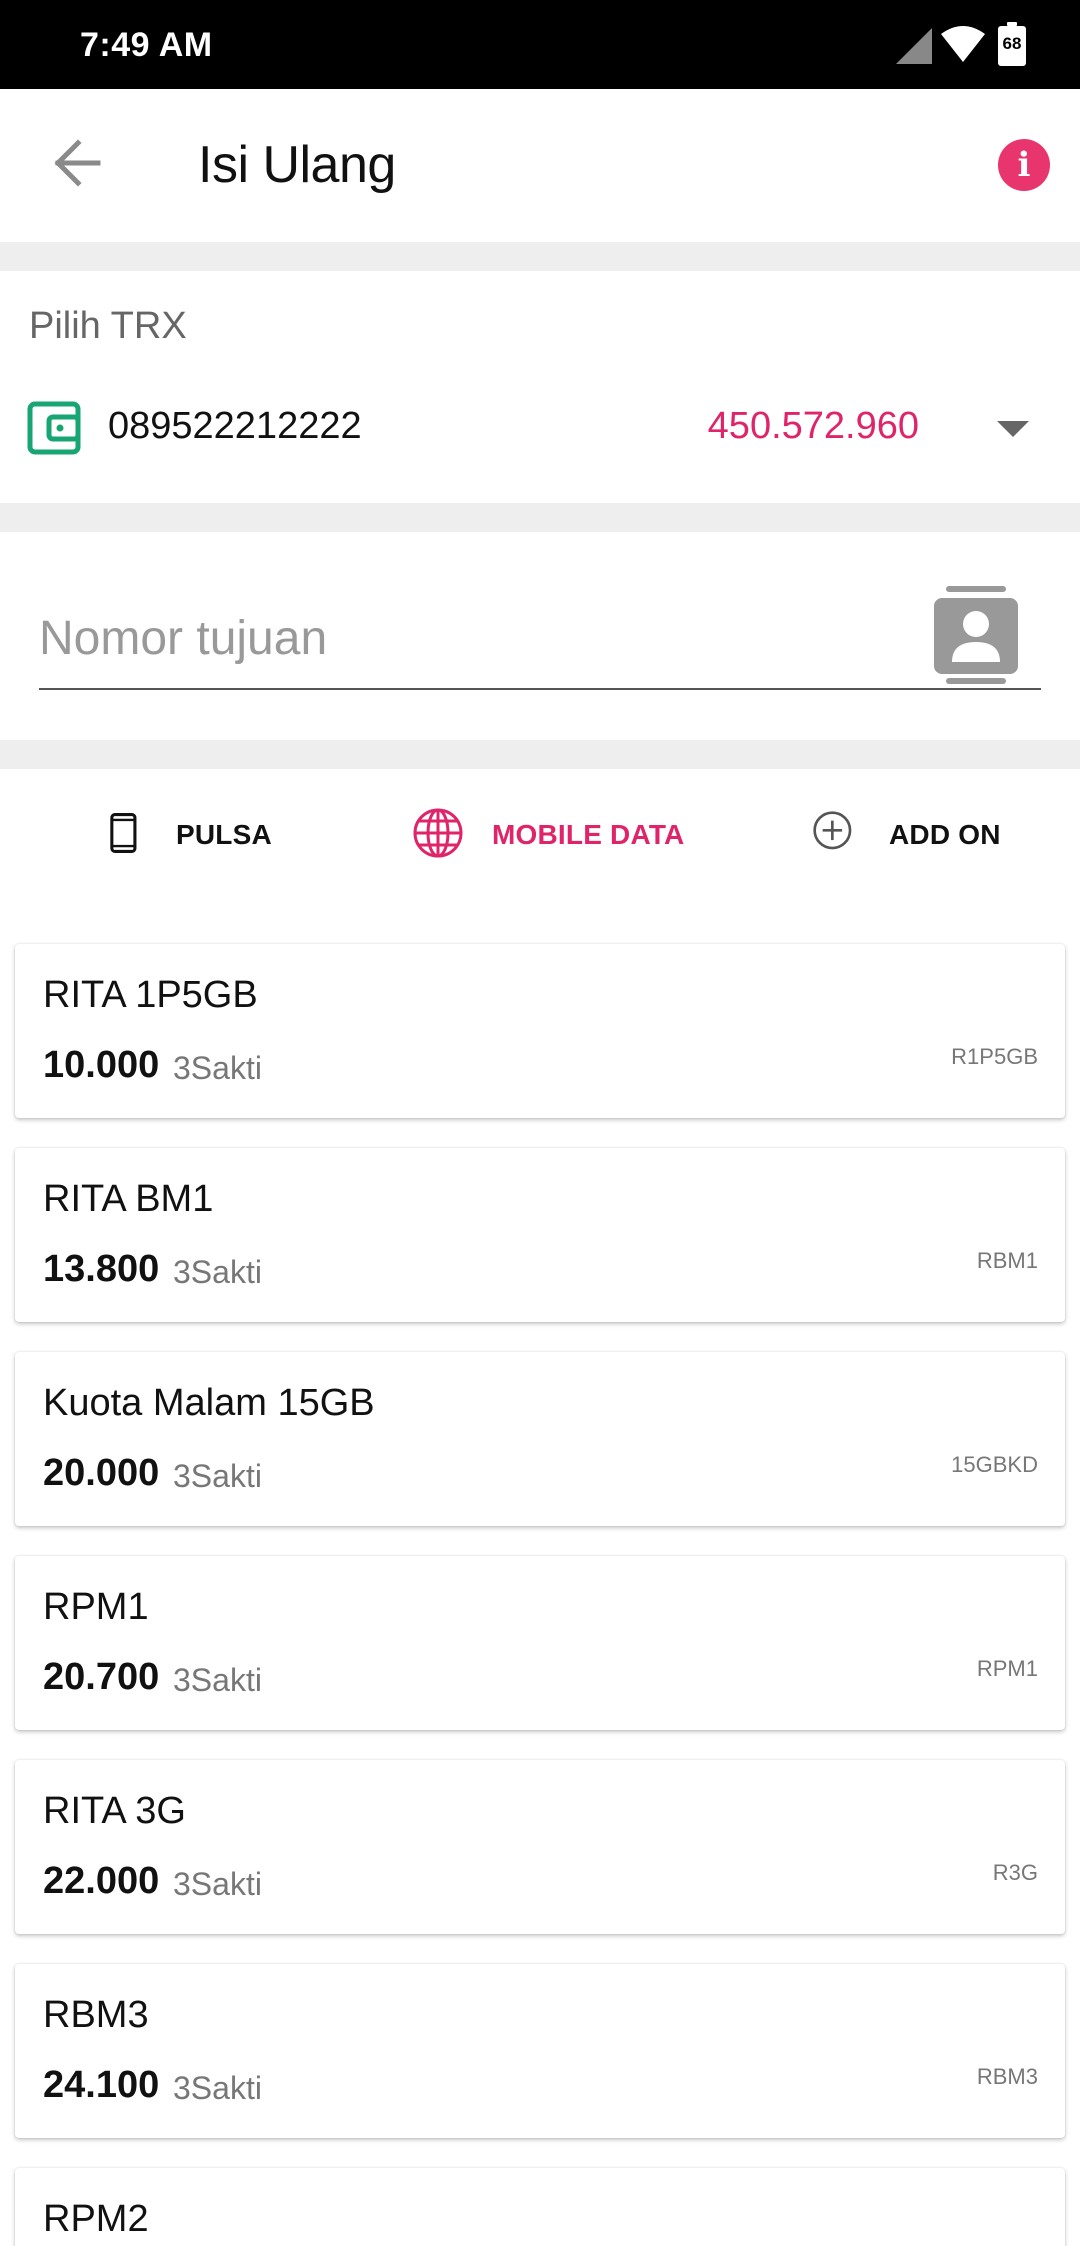 The width and height of the screenshot is (1080, 2246). Describe the element at coordinates (235, 426) in the screenshot. I see `trx-number: 089522212222` at that location.